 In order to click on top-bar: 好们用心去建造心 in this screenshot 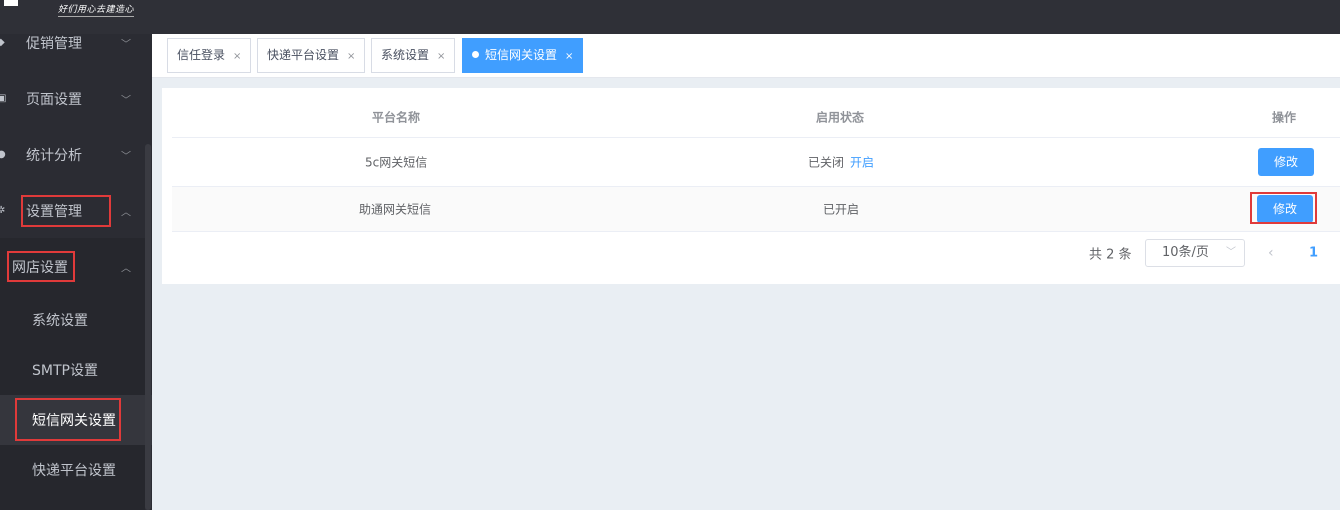, I will do `click(670, 17)`.